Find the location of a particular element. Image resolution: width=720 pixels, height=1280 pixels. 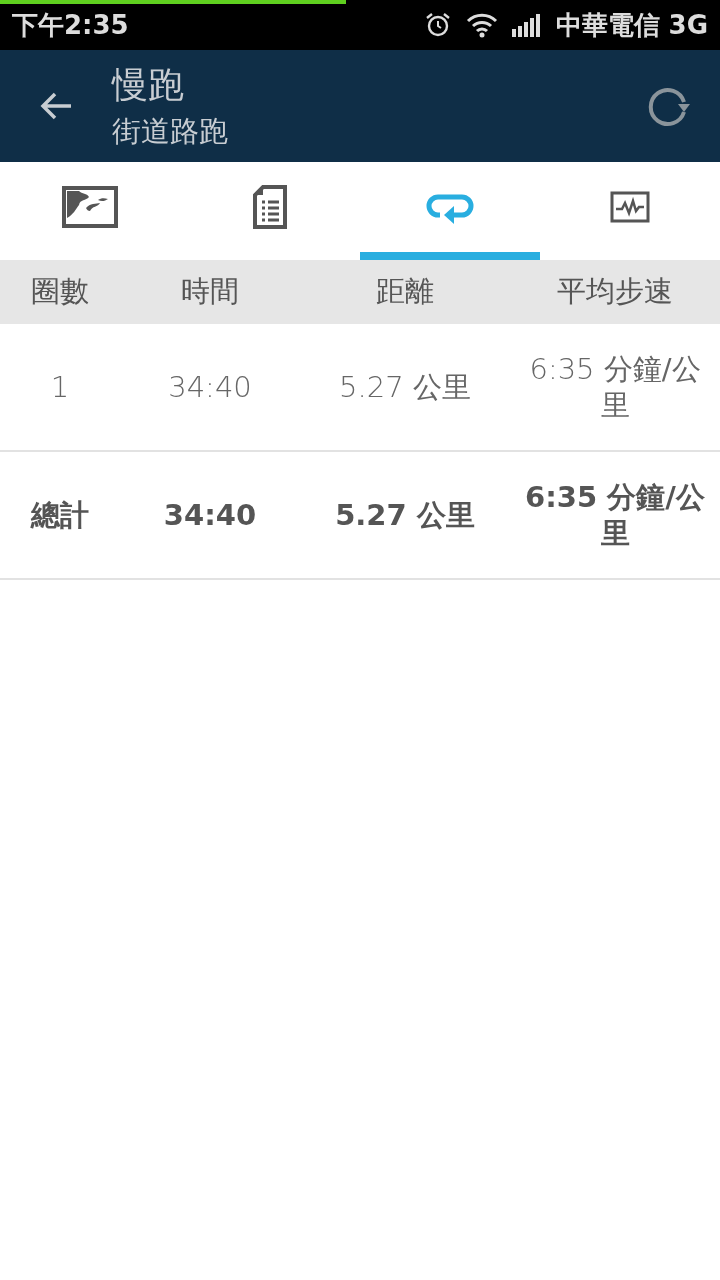

activity-graph-icon is located at coordinates (630, 207).